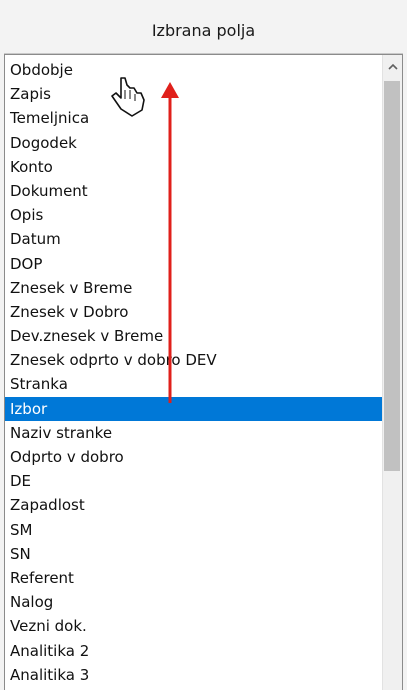  I want to click on list-item: SN, so click(194, 554).